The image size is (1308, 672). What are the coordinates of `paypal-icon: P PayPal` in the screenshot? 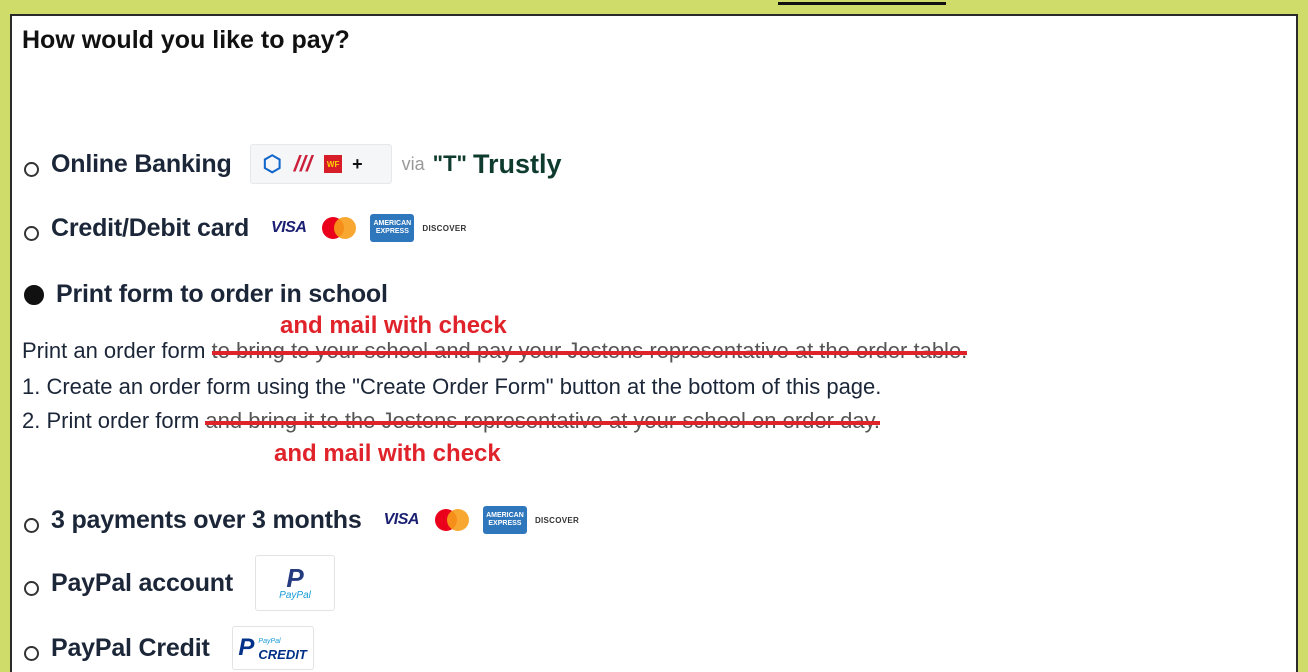 It's located at (295, 583).